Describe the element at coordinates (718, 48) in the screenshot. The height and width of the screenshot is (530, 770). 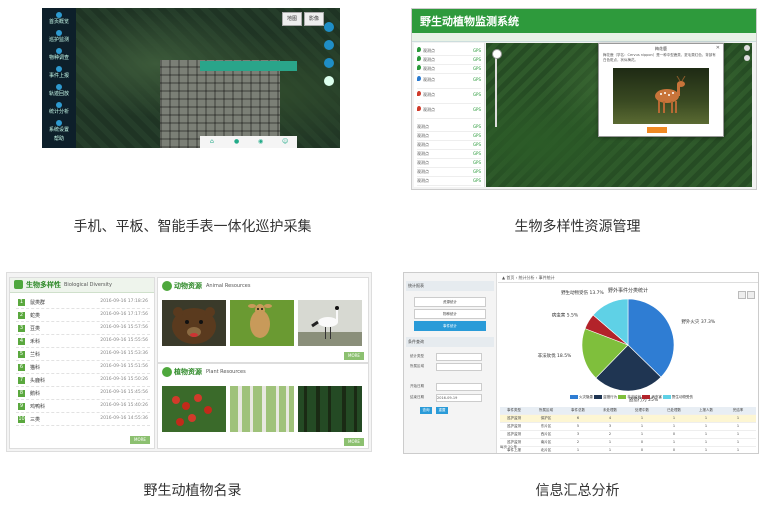
I see `close-icon: ✕` at that location.